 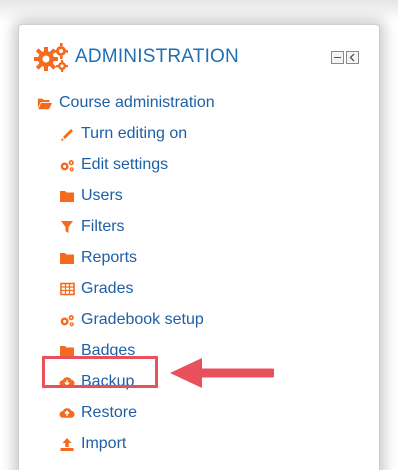 What do you see at coordinates (102, 195) in the screenshot?
I see `users-label: Users` at bounding box center [102, 195].